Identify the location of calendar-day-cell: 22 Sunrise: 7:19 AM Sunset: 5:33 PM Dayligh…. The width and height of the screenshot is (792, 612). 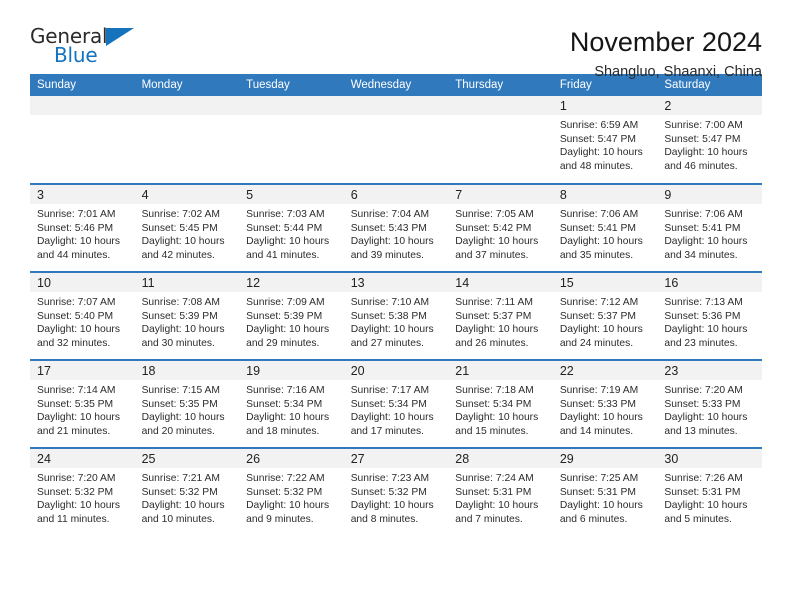
(605, 403).